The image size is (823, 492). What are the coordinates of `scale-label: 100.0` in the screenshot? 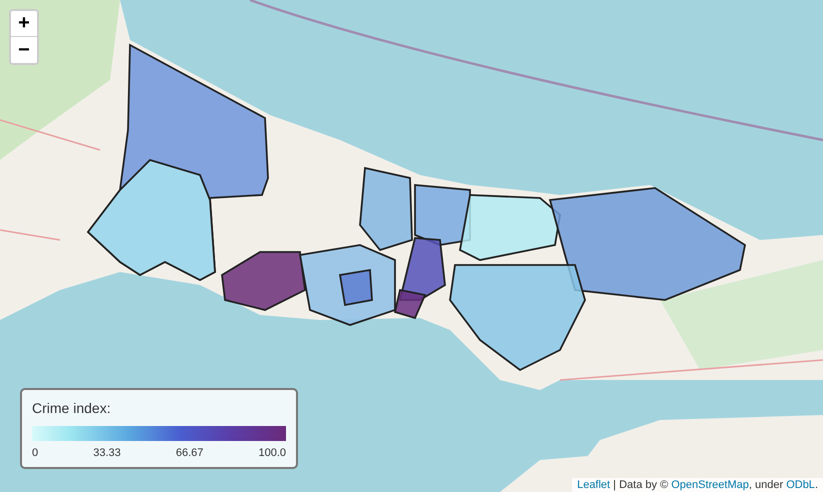 It's located at (272, 453).